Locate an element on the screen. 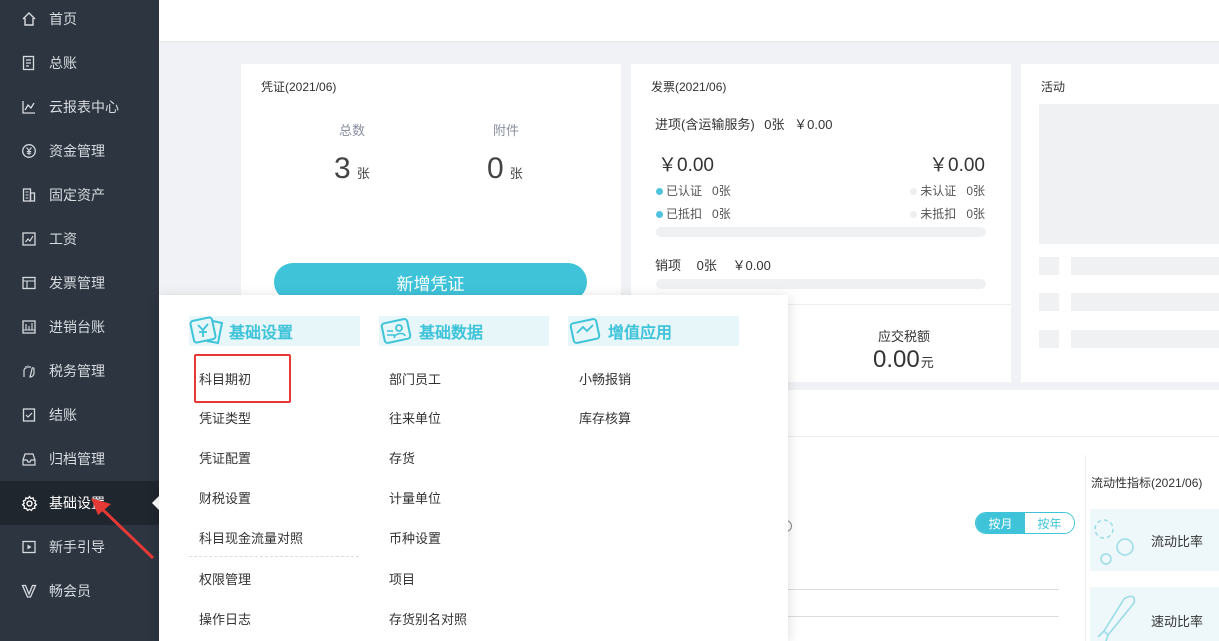 The height and width of the screenshot is (641, 1219). tax-unit: 元 is located at coordinates (927, 362).